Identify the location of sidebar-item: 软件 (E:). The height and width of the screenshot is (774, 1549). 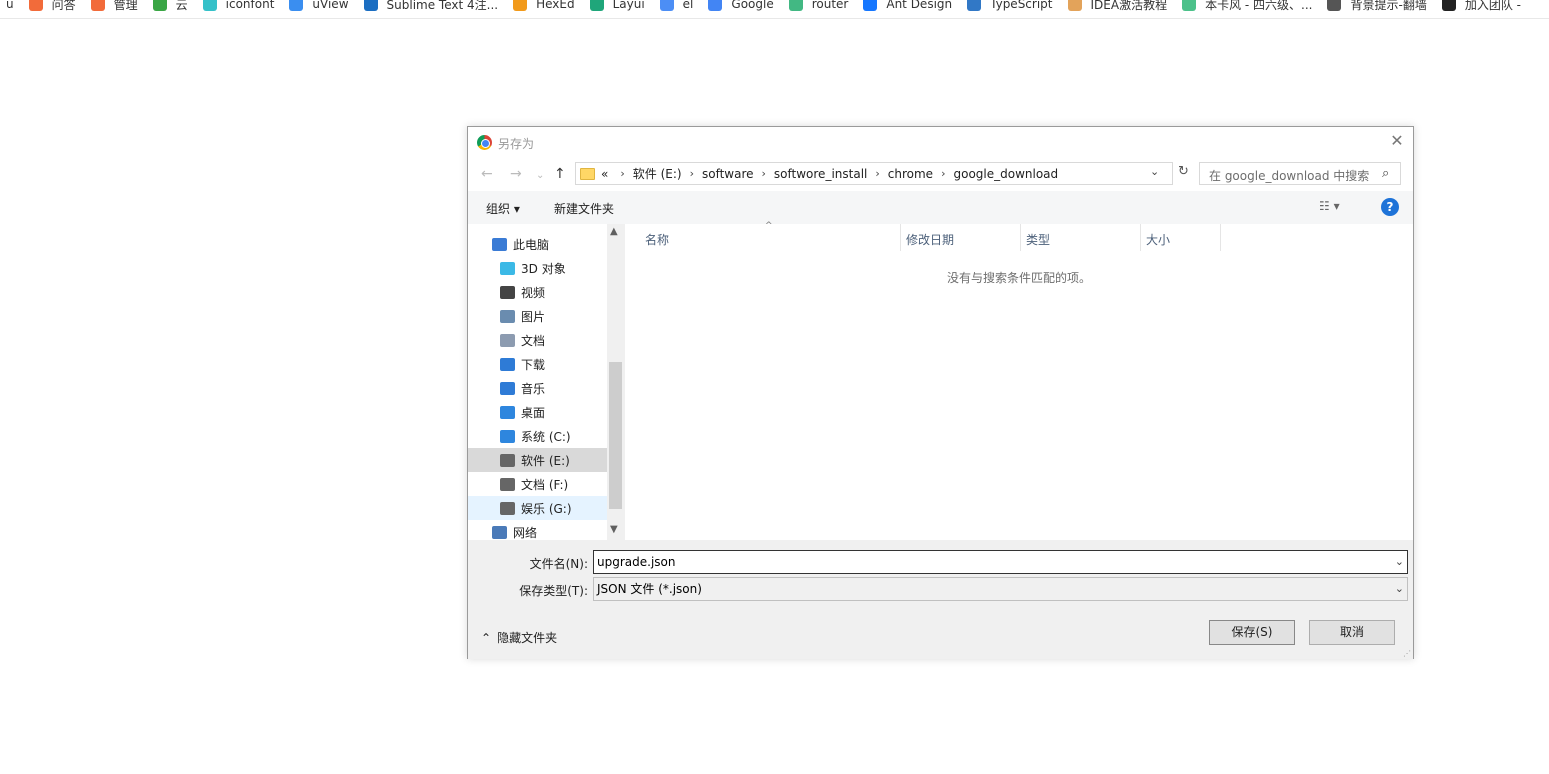
(537, 460).